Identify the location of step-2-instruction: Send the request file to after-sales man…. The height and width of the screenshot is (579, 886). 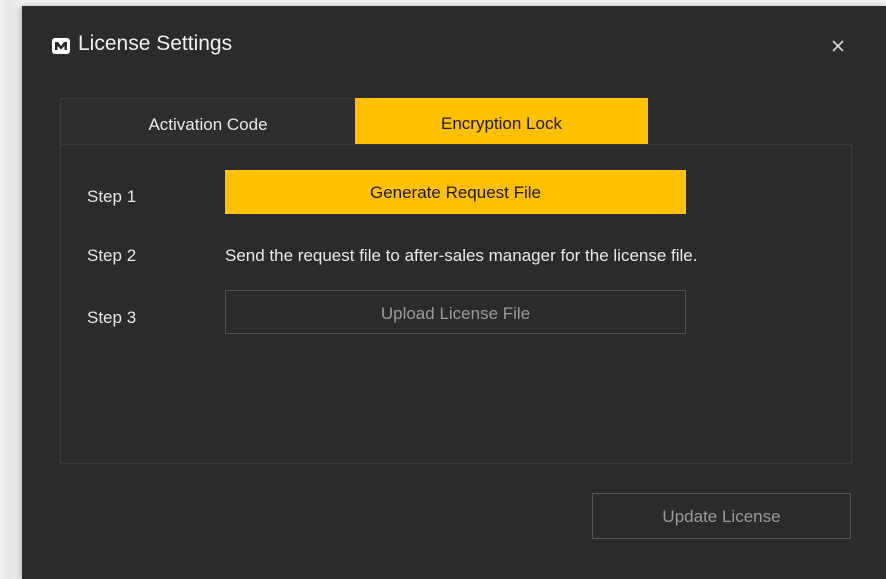
(461, 255).